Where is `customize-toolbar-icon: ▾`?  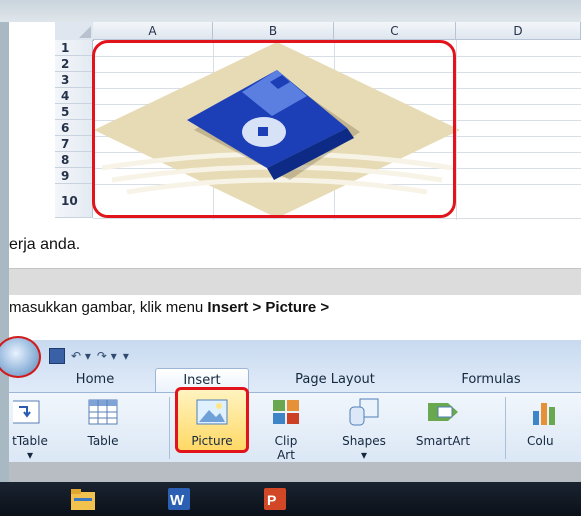 customize-toolbar-icon: ▾ is located at coordinates (126, 356).